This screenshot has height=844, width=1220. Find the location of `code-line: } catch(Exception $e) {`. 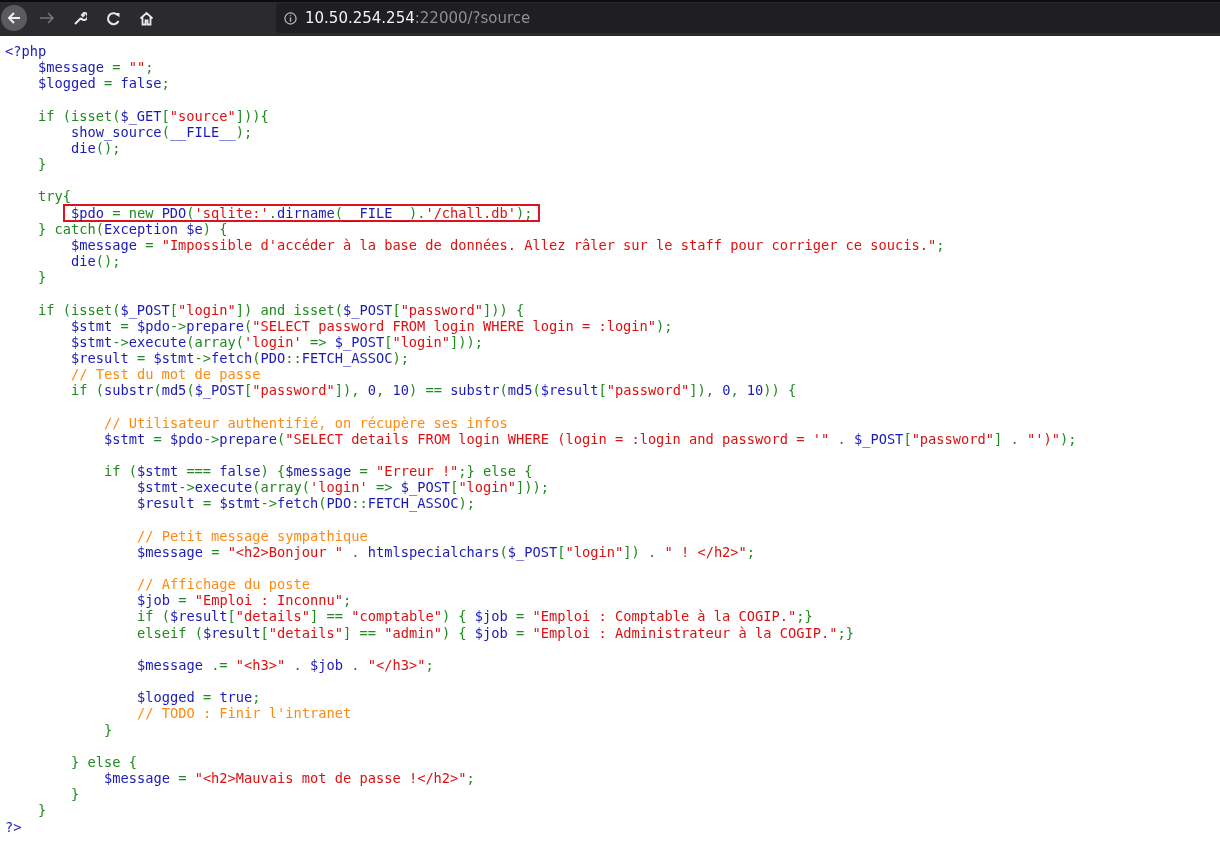

code-line: } catch(Exception $e) { is located at coordinates (133, 228).